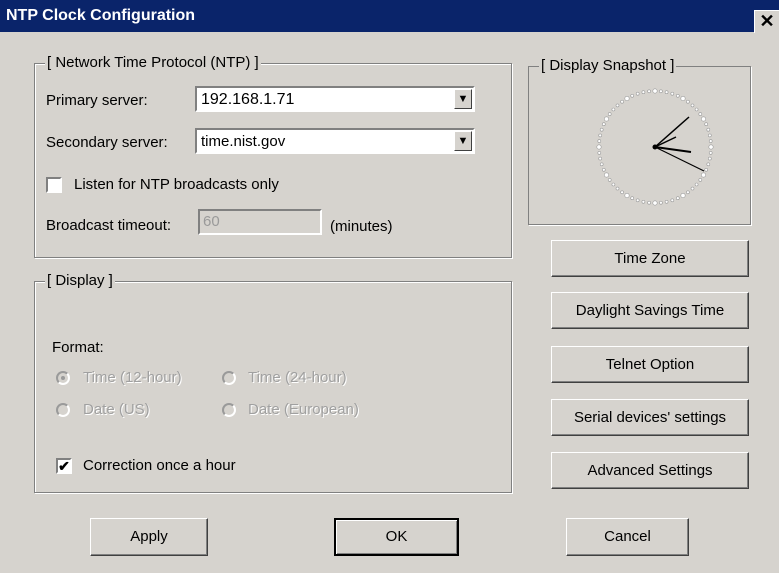 This screenshot has height=573, width=783. I want to click on time-zone-button-label: Time Zone, so click(650, 258).